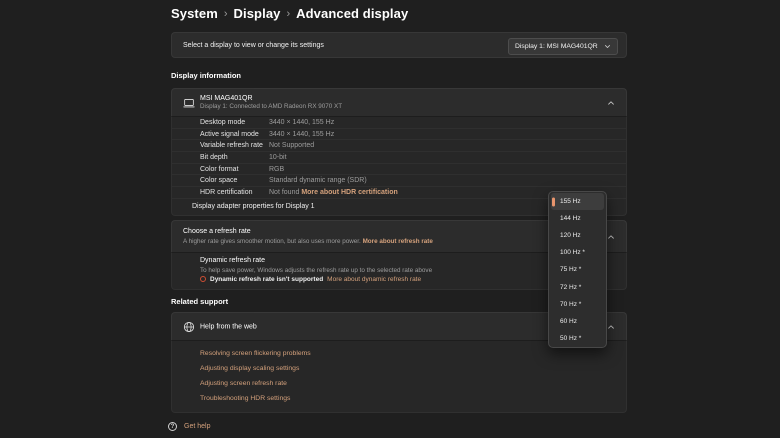 The width and height of the screenshot is (780, 438). I want to click on detail-value: Not Supported, so click(292, 146).